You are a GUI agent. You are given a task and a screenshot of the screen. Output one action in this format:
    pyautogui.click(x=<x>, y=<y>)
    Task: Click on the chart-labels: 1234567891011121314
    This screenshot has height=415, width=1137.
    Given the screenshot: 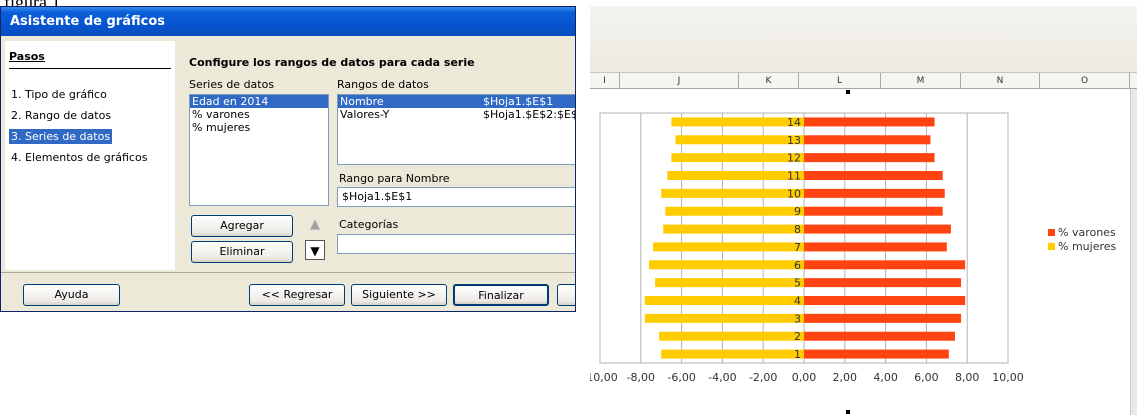 What is the action you would take?
    pyautogui.click(x=794, y=238)
    